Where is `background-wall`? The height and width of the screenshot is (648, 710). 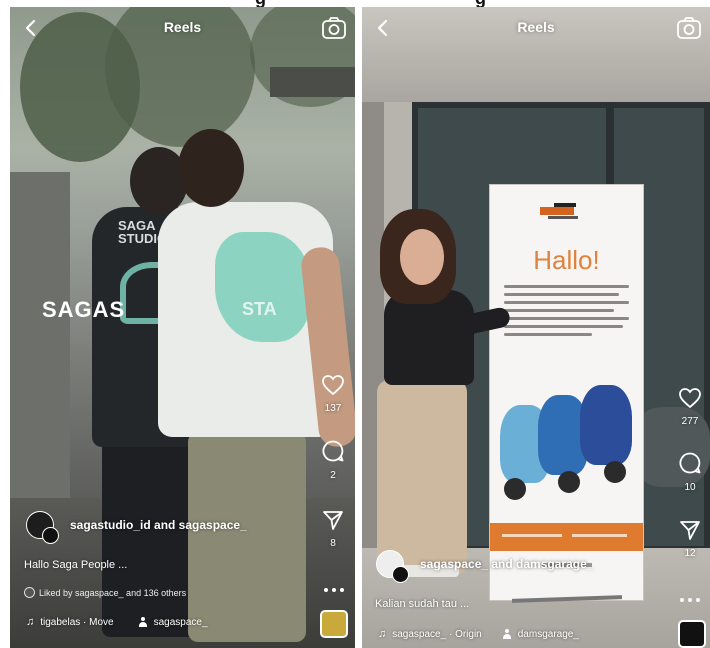
background-wall is located at coordinates (40, 352).